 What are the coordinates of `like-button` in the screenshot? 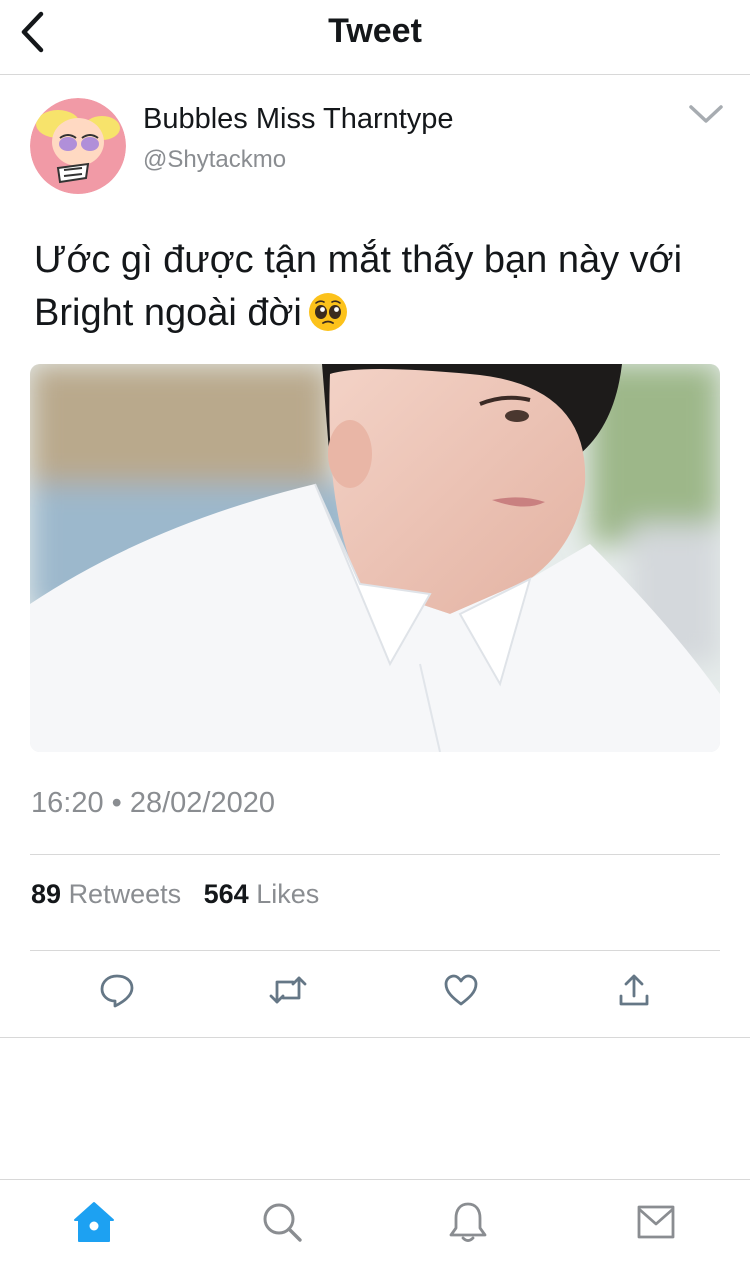 It's located at (461, 990).